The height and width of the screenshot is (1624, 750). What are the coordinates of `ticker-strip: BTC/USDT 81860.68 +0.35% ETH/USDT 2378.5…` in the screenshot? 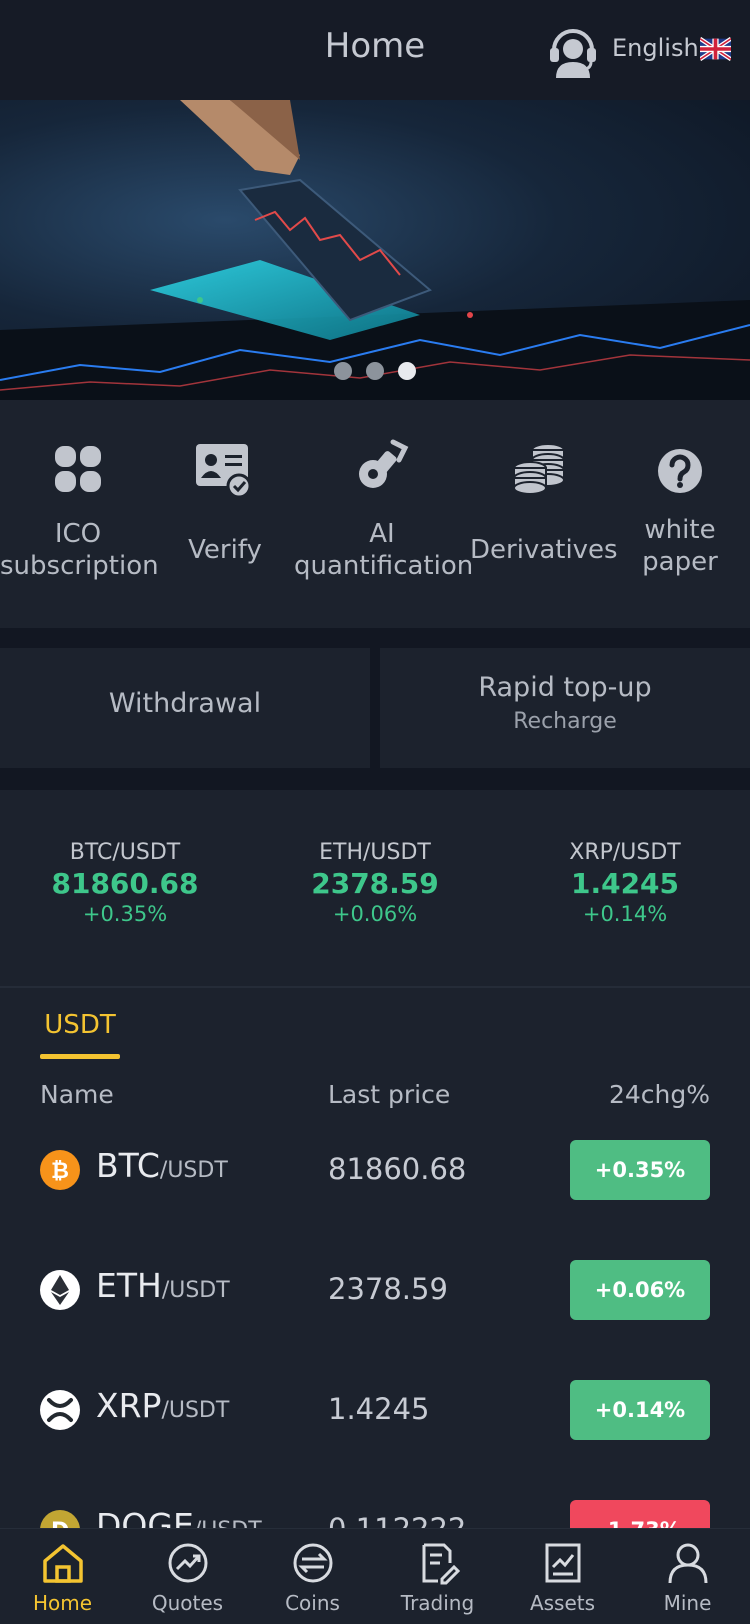 It's located at (375, 888).